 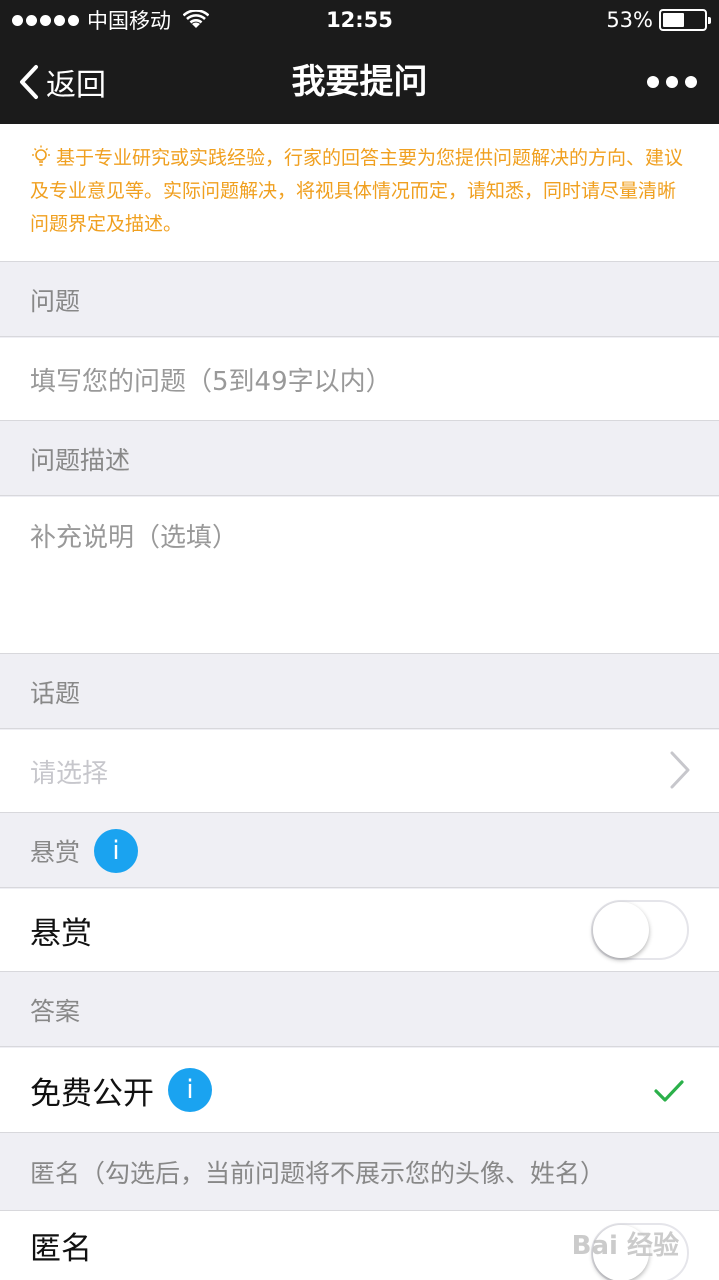 What do you see at coordinates (318, 1173) in the screenshot?
I see `anonymous-header-label: 匿名（勾选后，当前问题将不展示您的头像、姓名）` at bounding box center [318, 1173].